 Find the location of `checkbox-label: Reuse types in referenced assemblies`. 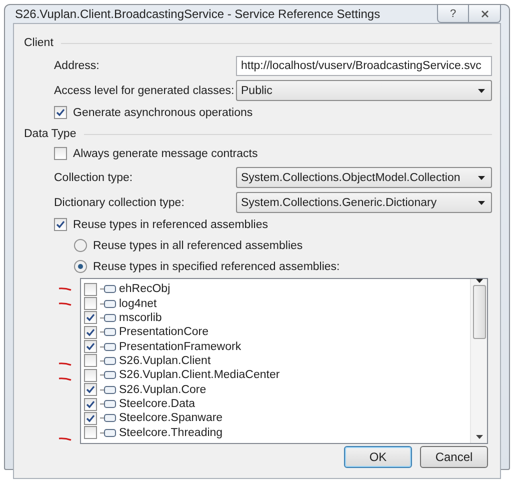

checkbox-label: Reuse types in referenced assemblies is located at coordinates (170, 224).